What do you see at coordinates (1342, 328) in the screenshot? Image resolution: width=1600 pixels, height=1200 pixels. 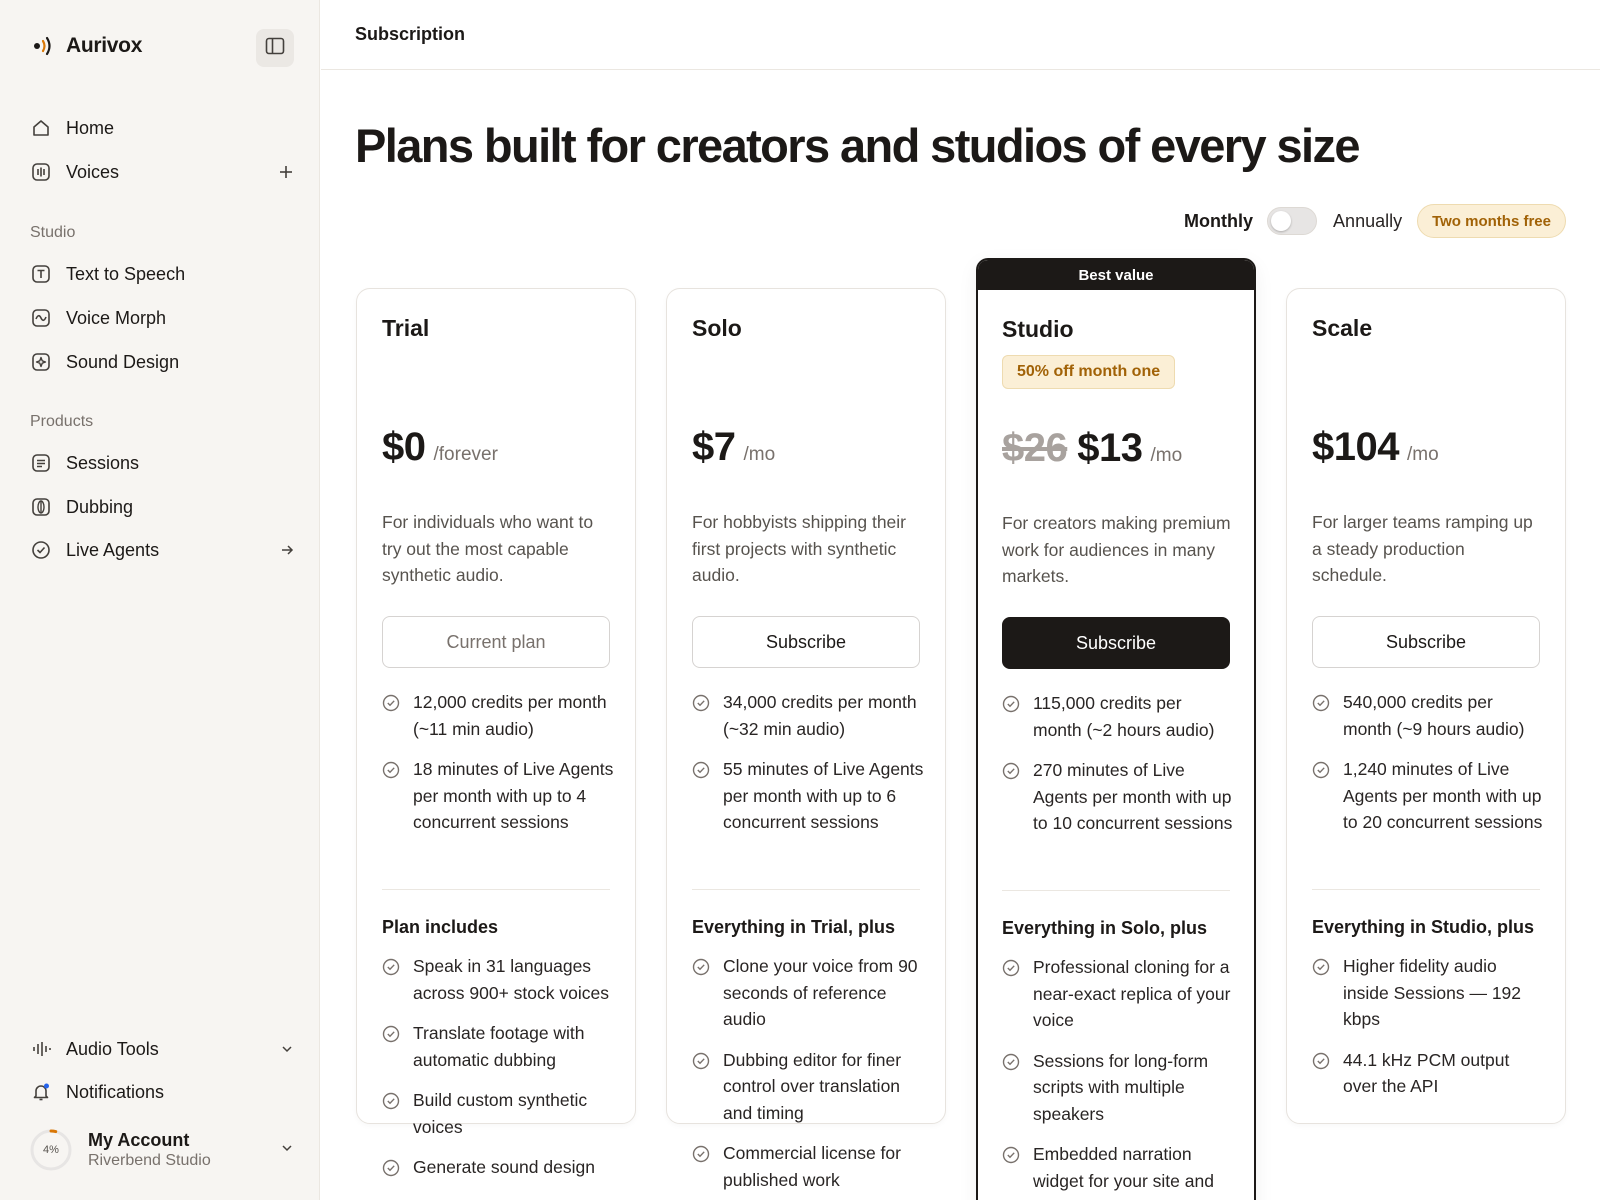 I see `plan-name: Scale` at bounding box center [1342, 328].